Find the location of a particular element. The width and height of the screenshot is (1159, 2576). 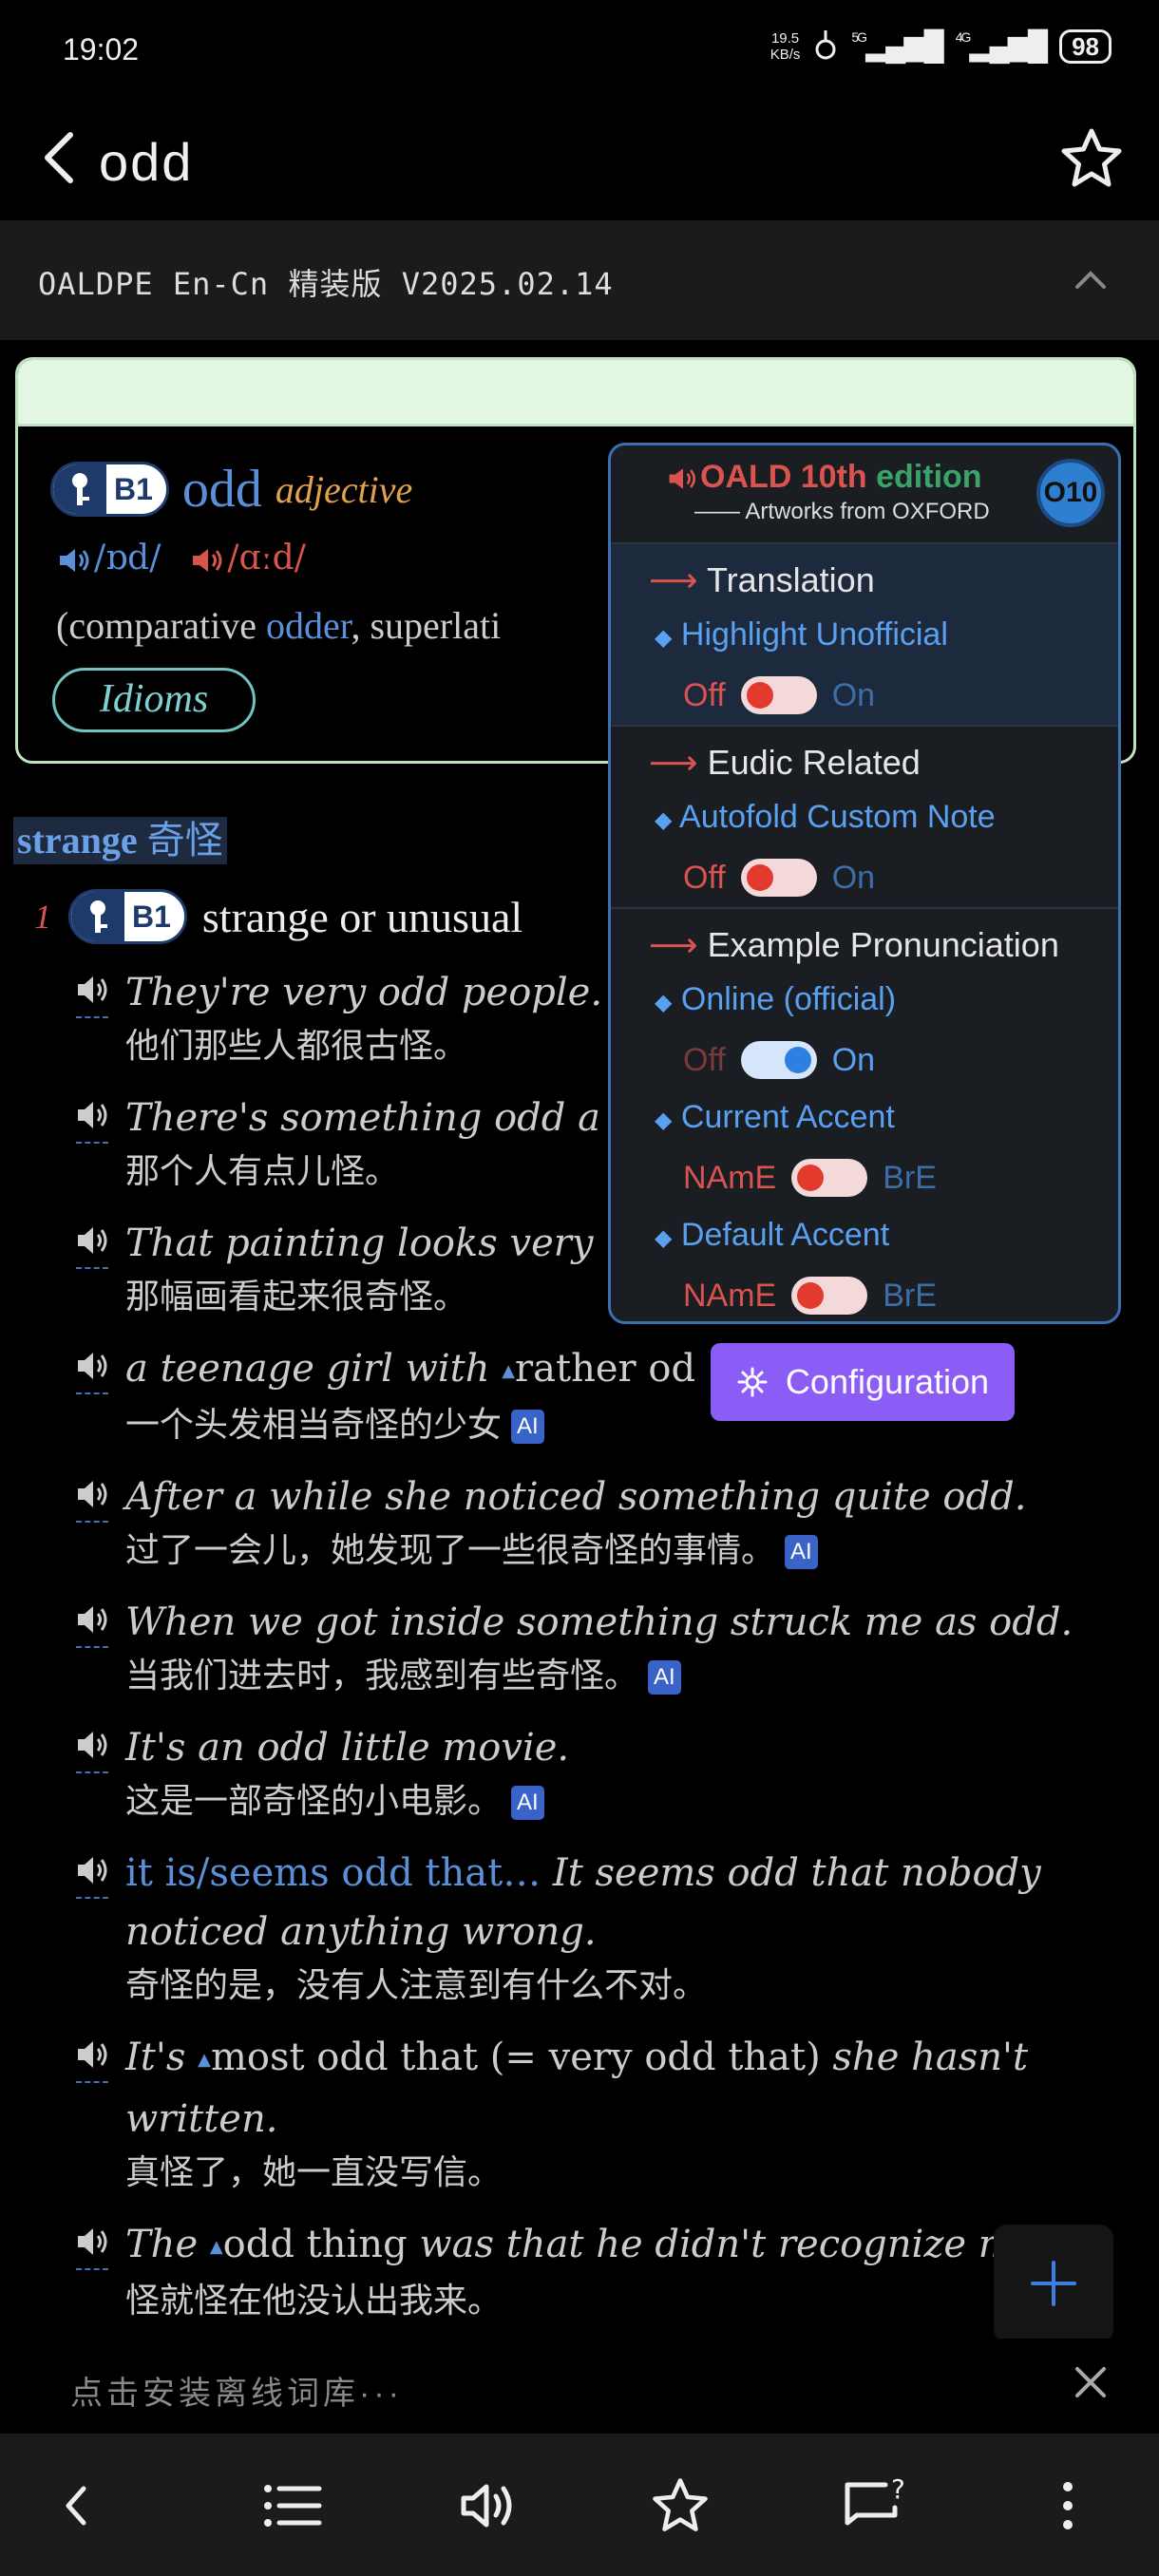

signal-4g-icon: 4G▂▄▆█ is located at coordinates (1001, 45).